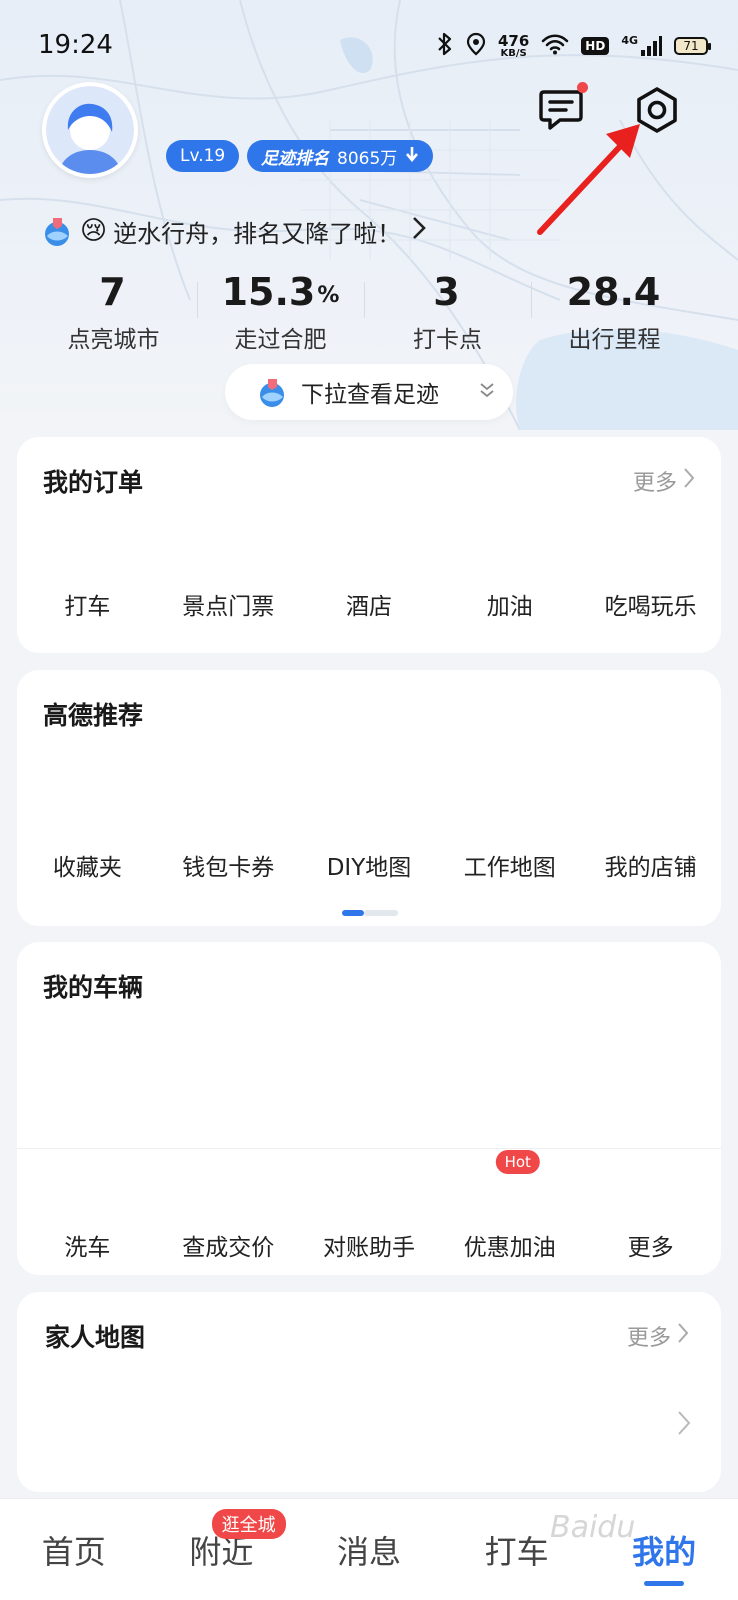 This screenshot has width=738, height=1600. Describe the element at coordinates (446, 292) in the screenshot. I see `stat-value: 3` at that location.